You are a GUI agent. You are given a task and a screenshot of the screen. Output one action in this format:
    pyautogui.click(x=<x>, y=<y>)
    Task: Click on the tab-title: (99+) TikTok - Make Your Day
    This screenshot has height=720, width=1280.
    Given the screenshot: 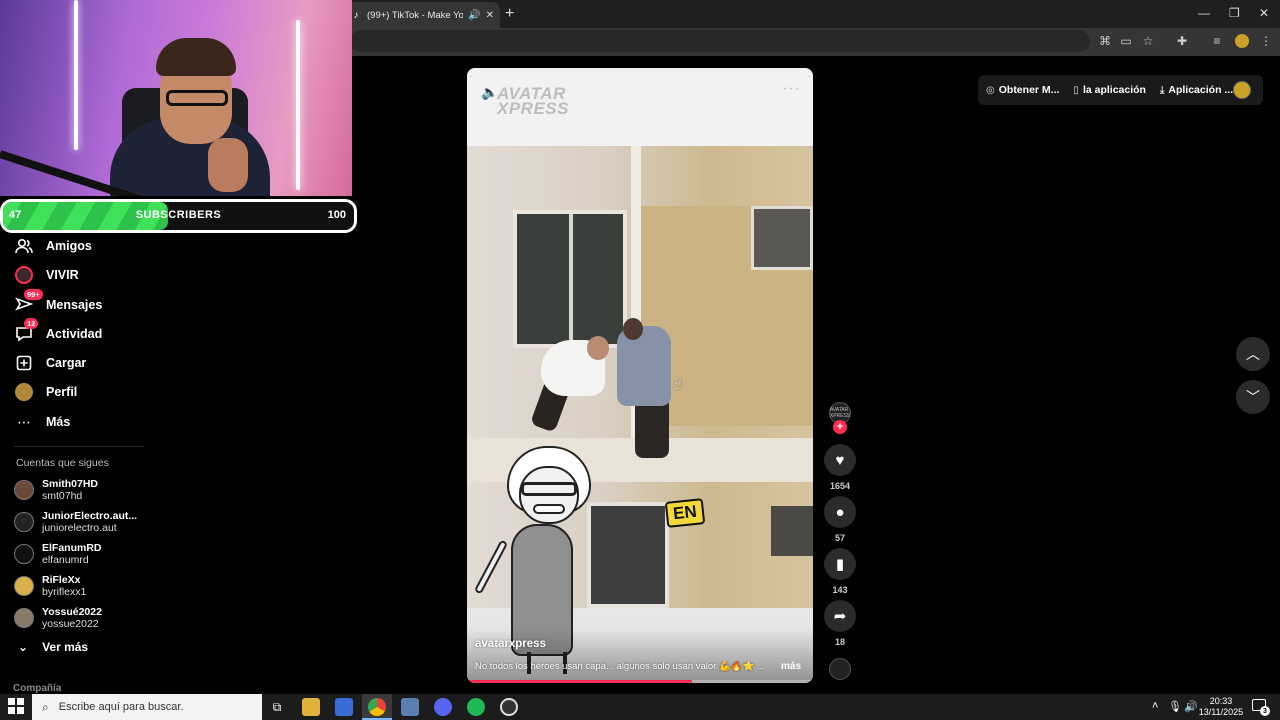 What is the action you would take?
    pyautogui.click(x=415, y=15)
    